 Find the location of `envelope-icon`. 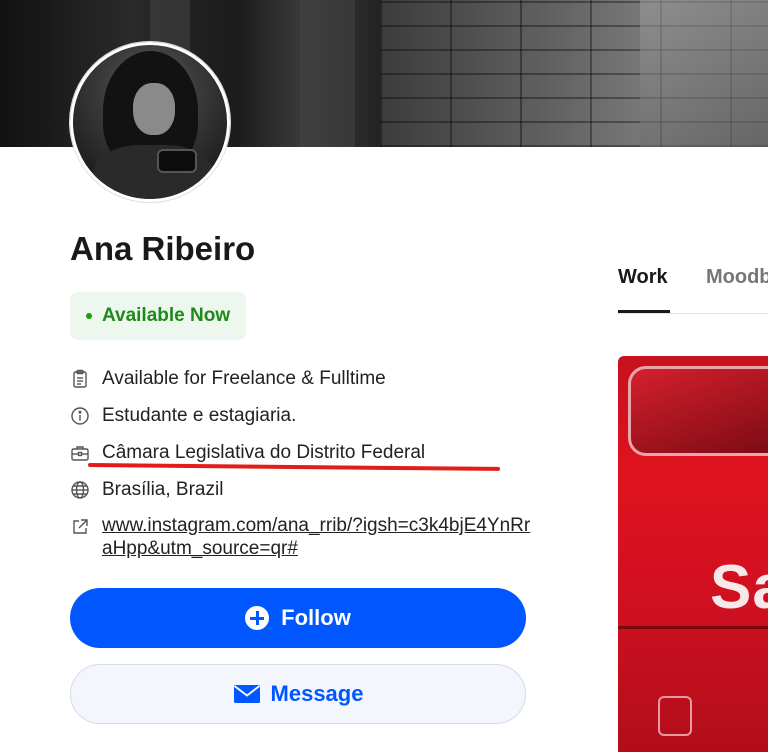

envelope-icon is located at coordinates (246, 694).